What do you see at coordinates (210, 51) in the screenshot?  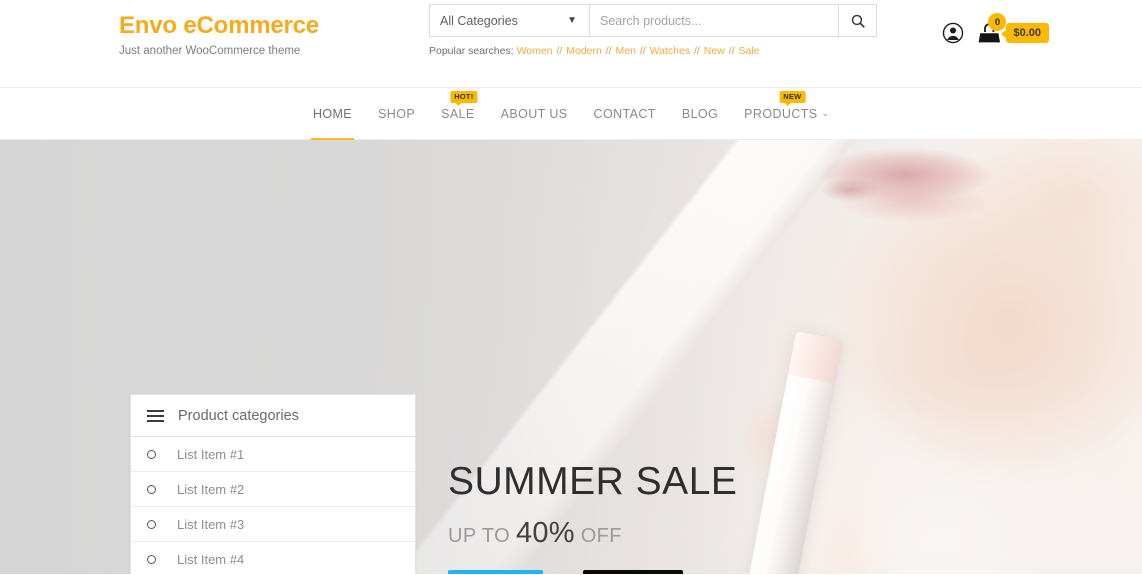 I see `brand-tagline: Just another WooCommerce theme` at bounding box center [210, 51].